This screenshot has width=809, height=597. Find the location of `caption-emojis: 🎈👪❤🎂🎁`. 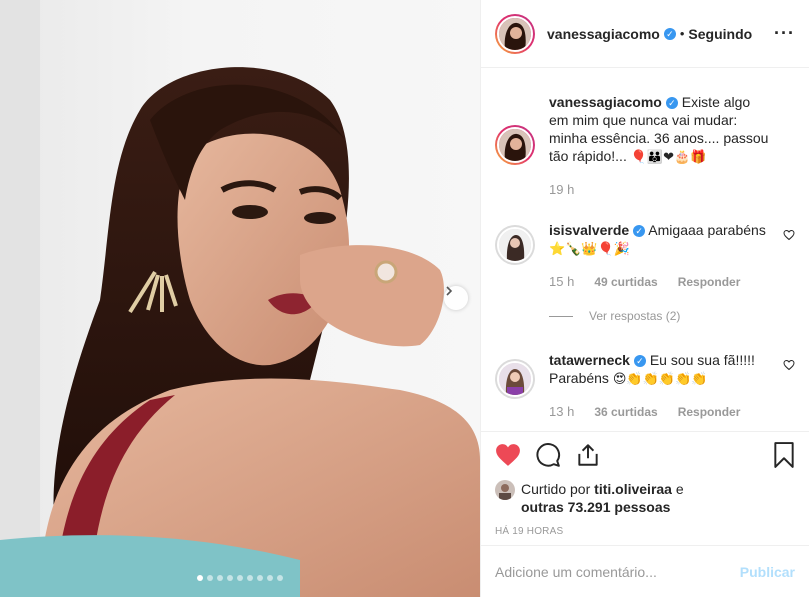

caption-emojis: 🎈👪❤🎂🎁 is located at coordinates (668, 157).